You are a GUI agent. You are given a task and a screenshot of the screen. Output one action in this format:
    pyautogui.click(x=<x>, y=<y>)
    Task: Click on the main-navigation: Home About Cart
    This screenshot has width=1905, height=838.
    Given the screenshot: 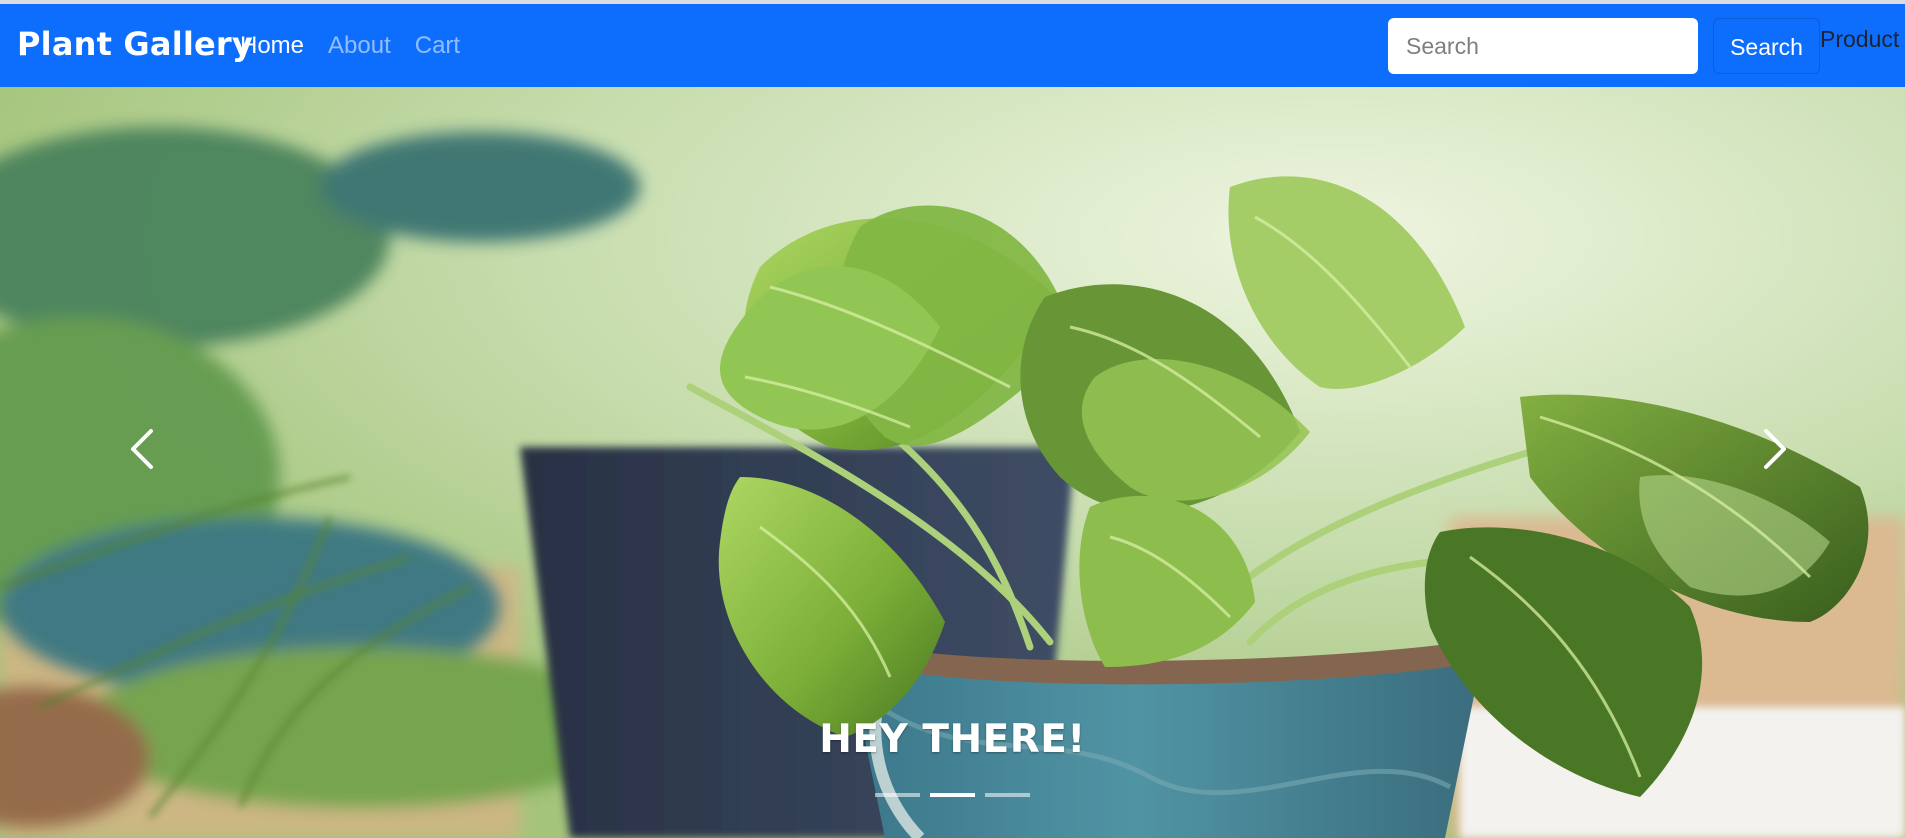 What is the action you would take?
    pyautogui.click(x=350, y=46)
    